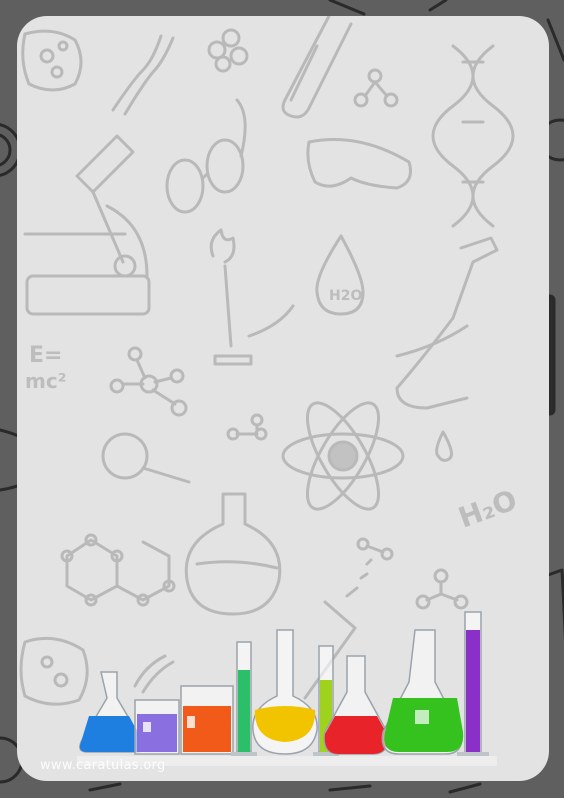 Image resolution: width=564 pixels, height=798 pixels. I want to click on round-bottom-flask-icon, so click(233, 554).